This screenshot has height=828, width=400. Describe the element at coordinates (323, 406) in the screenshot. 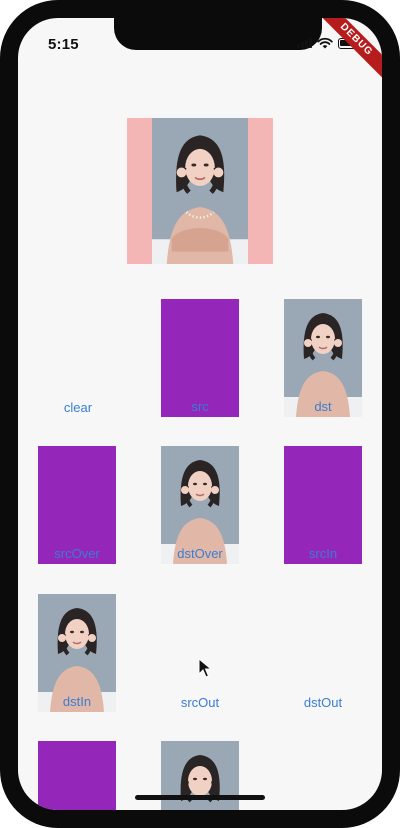

I see `mode-dst-label: dst` at that location.